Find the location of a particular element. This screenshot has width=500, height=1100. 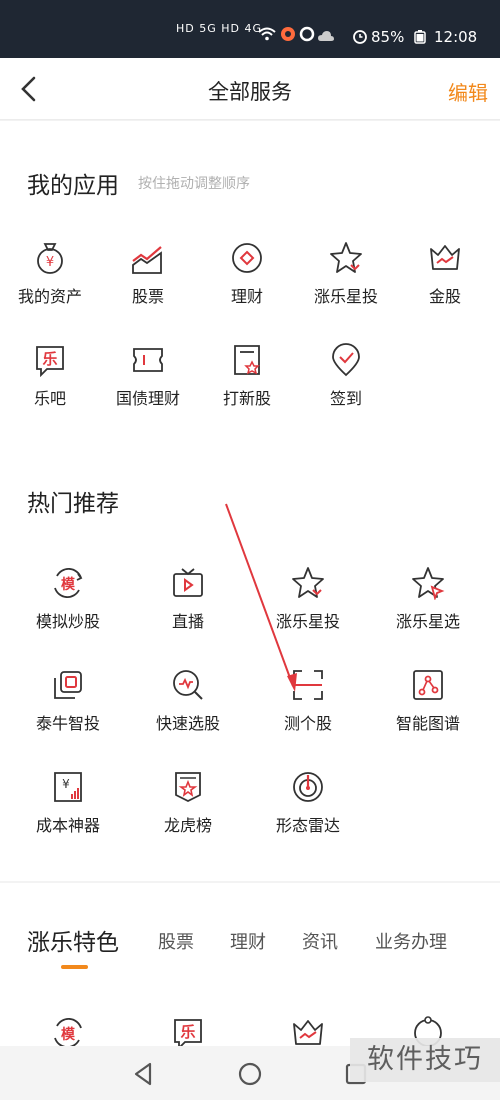

app-label: 金股 is located at coordinates (444, 296).